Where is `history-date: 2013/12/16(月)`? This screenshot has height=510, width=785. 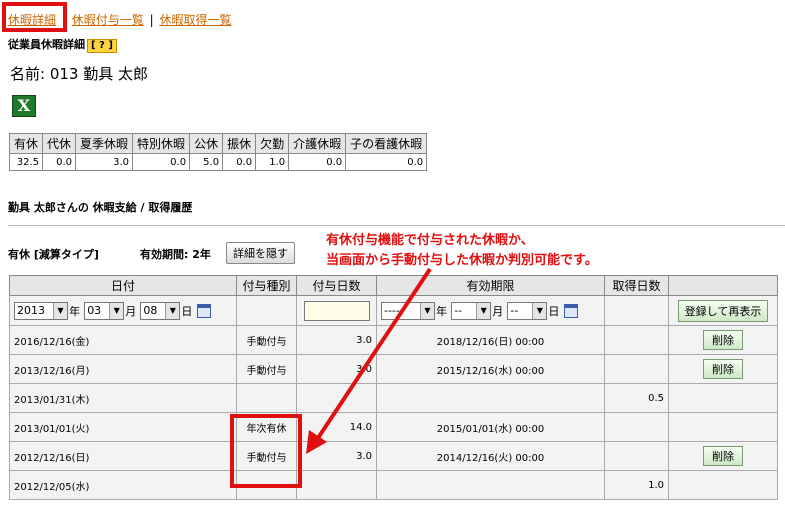
history-date: 2013/12/16(月) is located at coordinates (123, 369).